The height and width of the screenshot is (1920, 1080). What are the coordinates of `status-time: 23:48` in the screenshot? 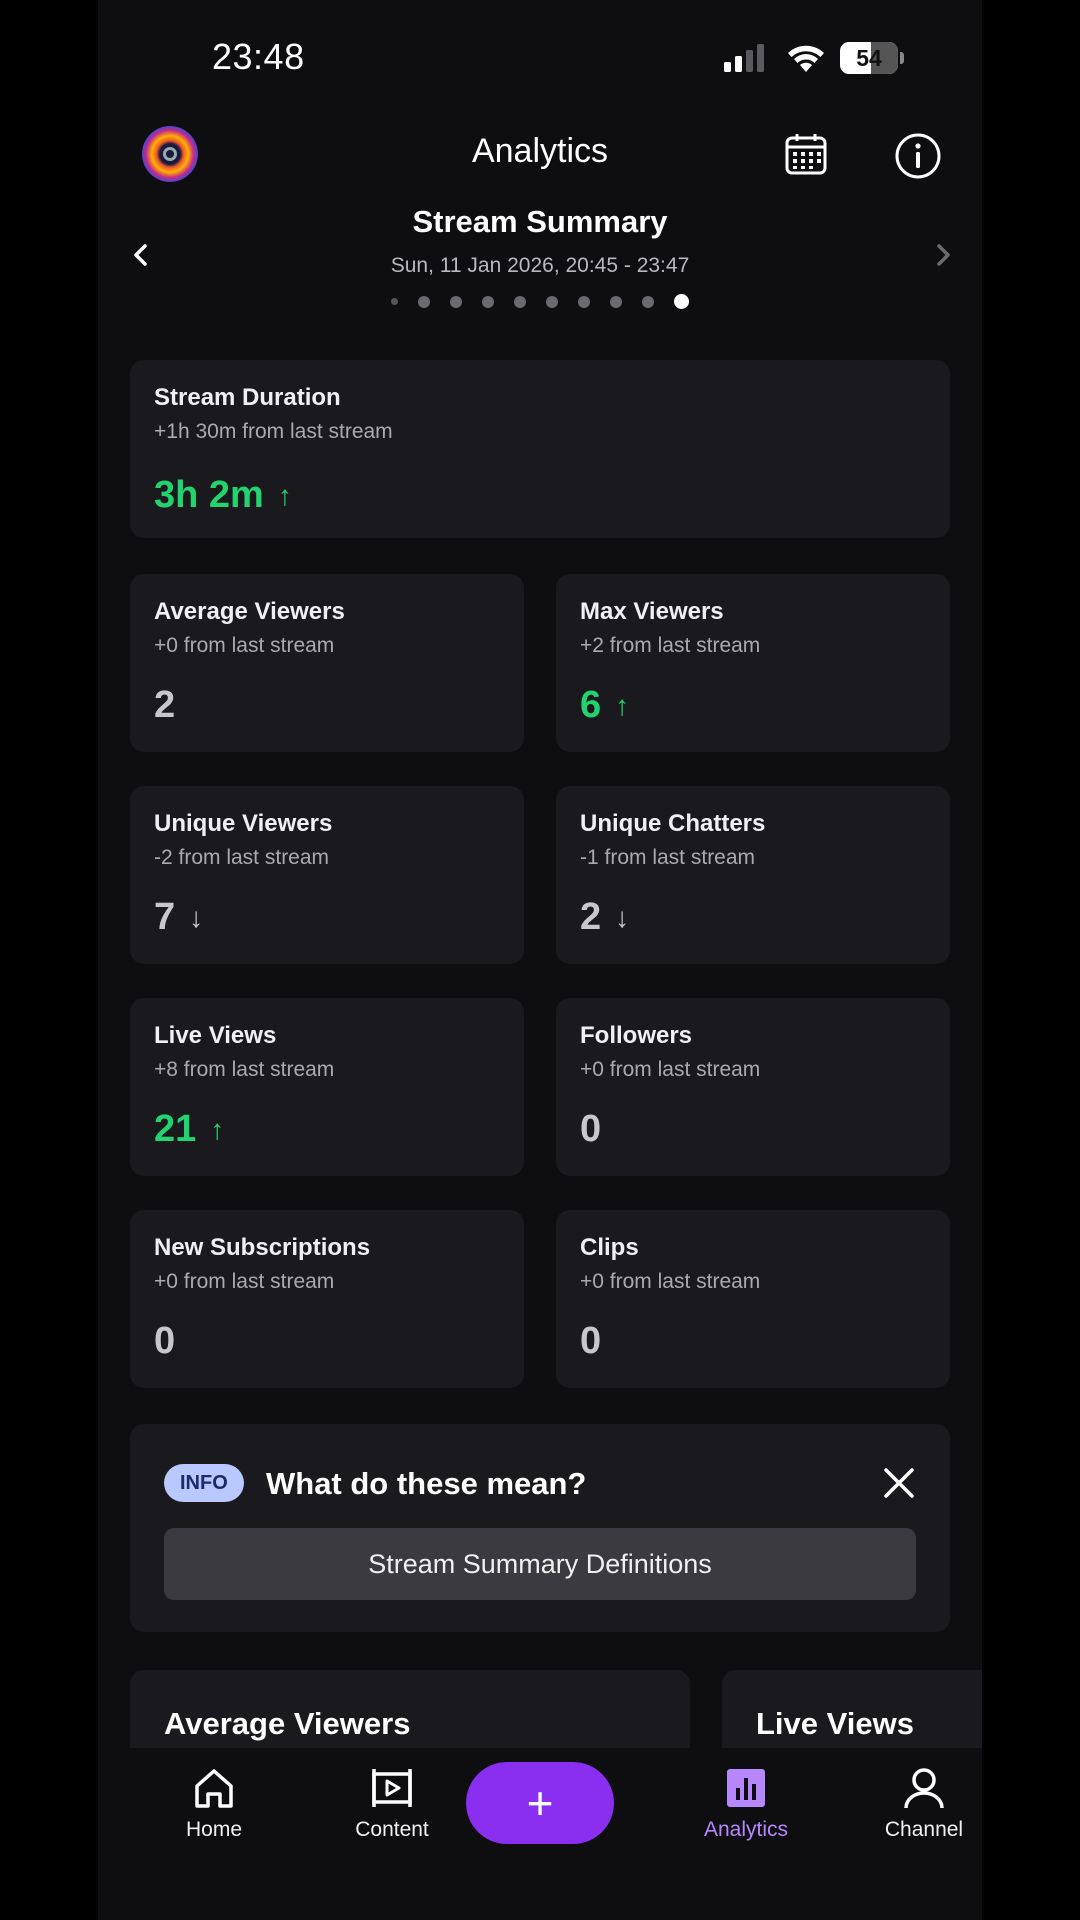 It's located at (258, 56).